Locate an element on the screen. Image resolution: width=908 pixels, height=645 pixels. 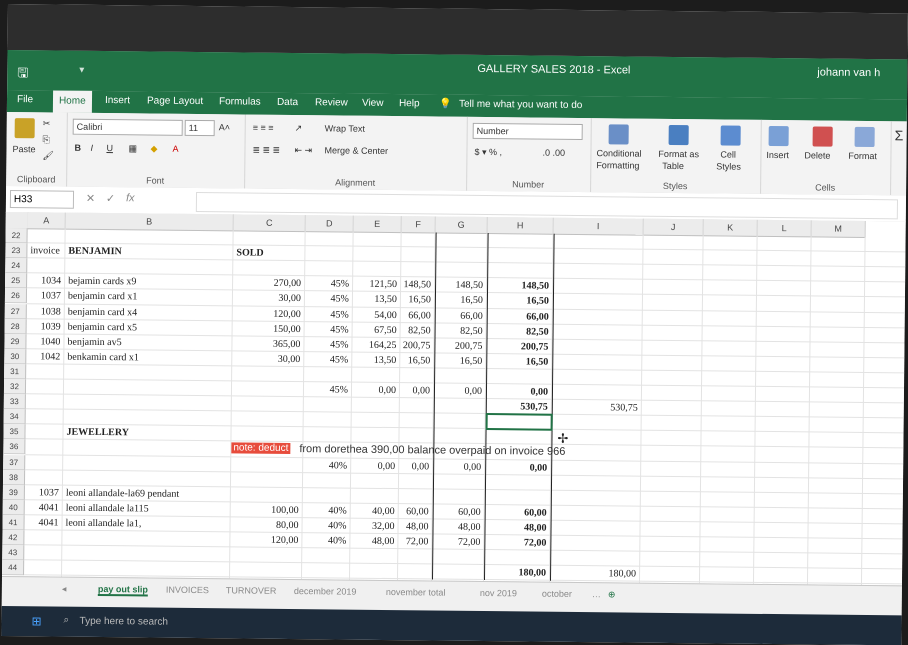
customize-qat-icon: ▾ is located at coordinates (81, 70).